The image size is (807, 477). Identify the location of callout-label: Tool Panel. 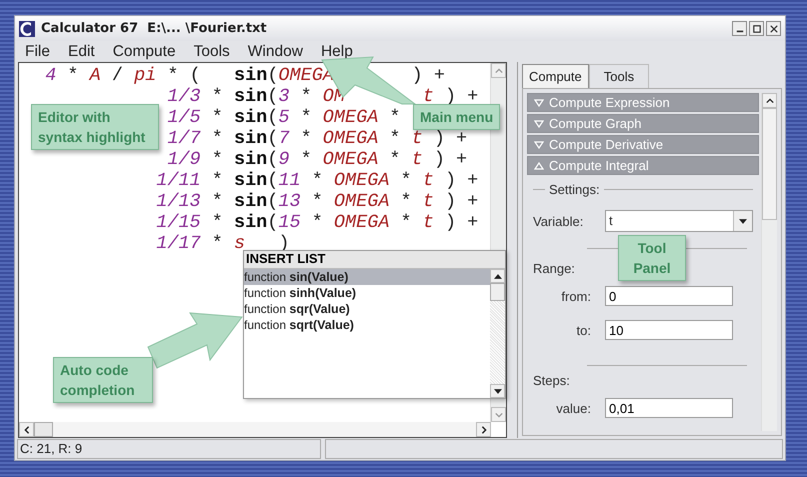
(652, 258).